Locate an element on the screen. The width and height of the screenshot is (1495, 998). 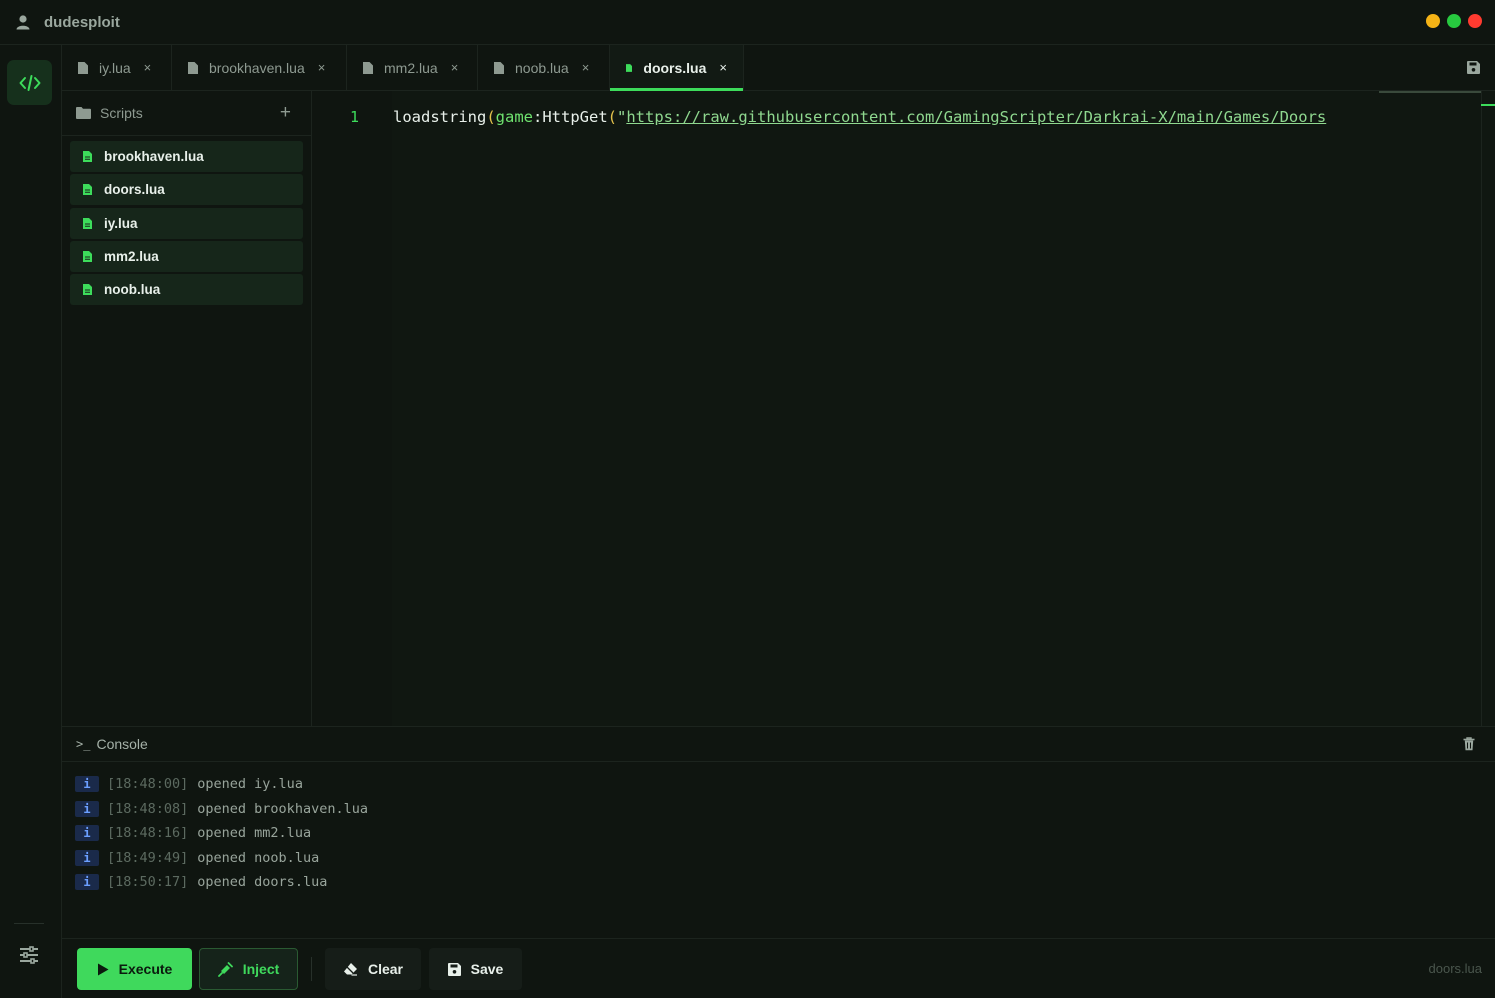
log-message: opened mm2.lua is located at coordinates (254, 833).